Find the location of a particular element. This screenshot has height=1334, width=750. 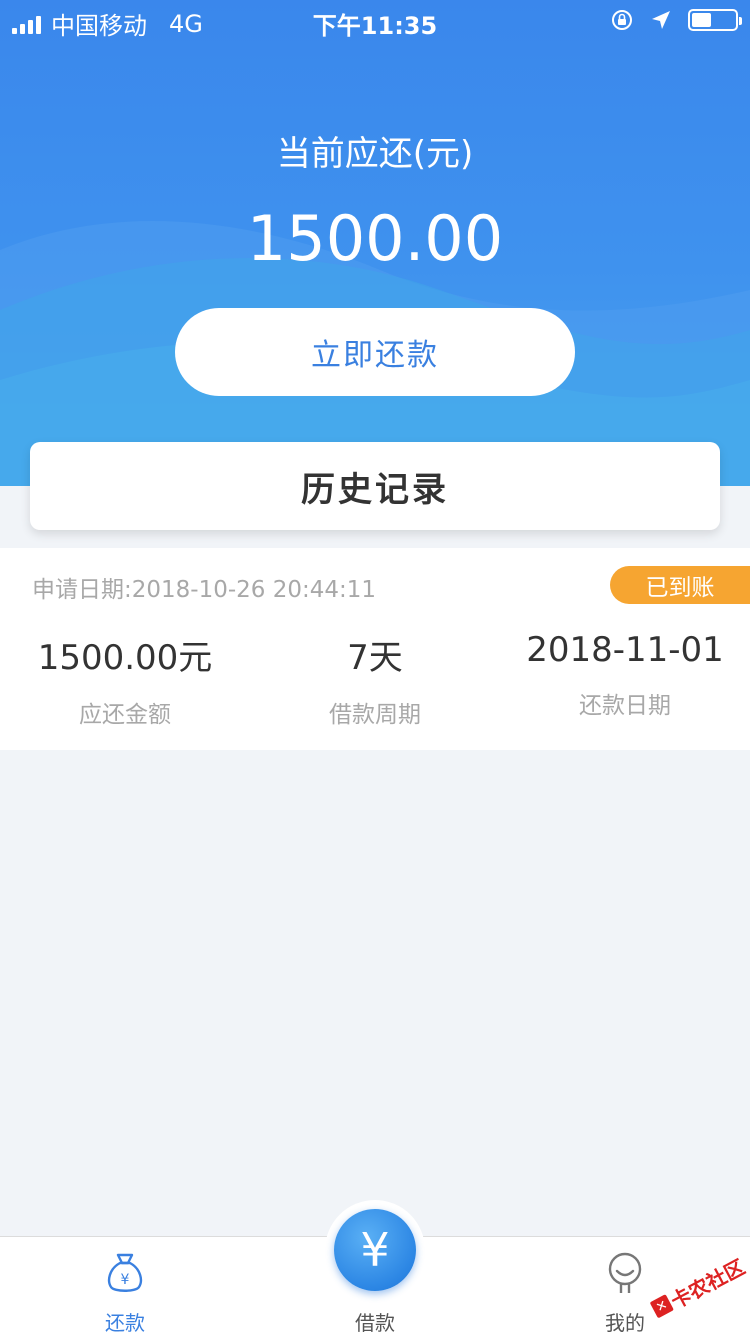

due-date-column: 2018-11-01 还款日期 is located at coordinates (625, 675).